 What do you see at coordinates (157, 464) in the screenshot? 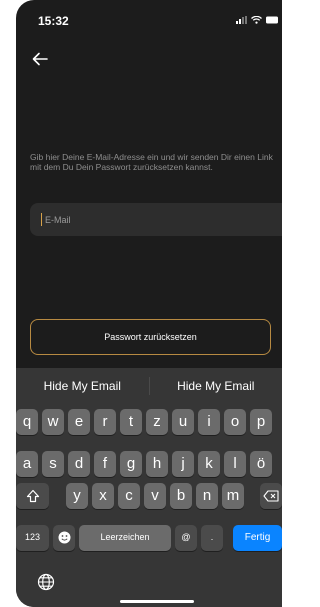
I see `key-h: h` at bounding box center [157, 464].